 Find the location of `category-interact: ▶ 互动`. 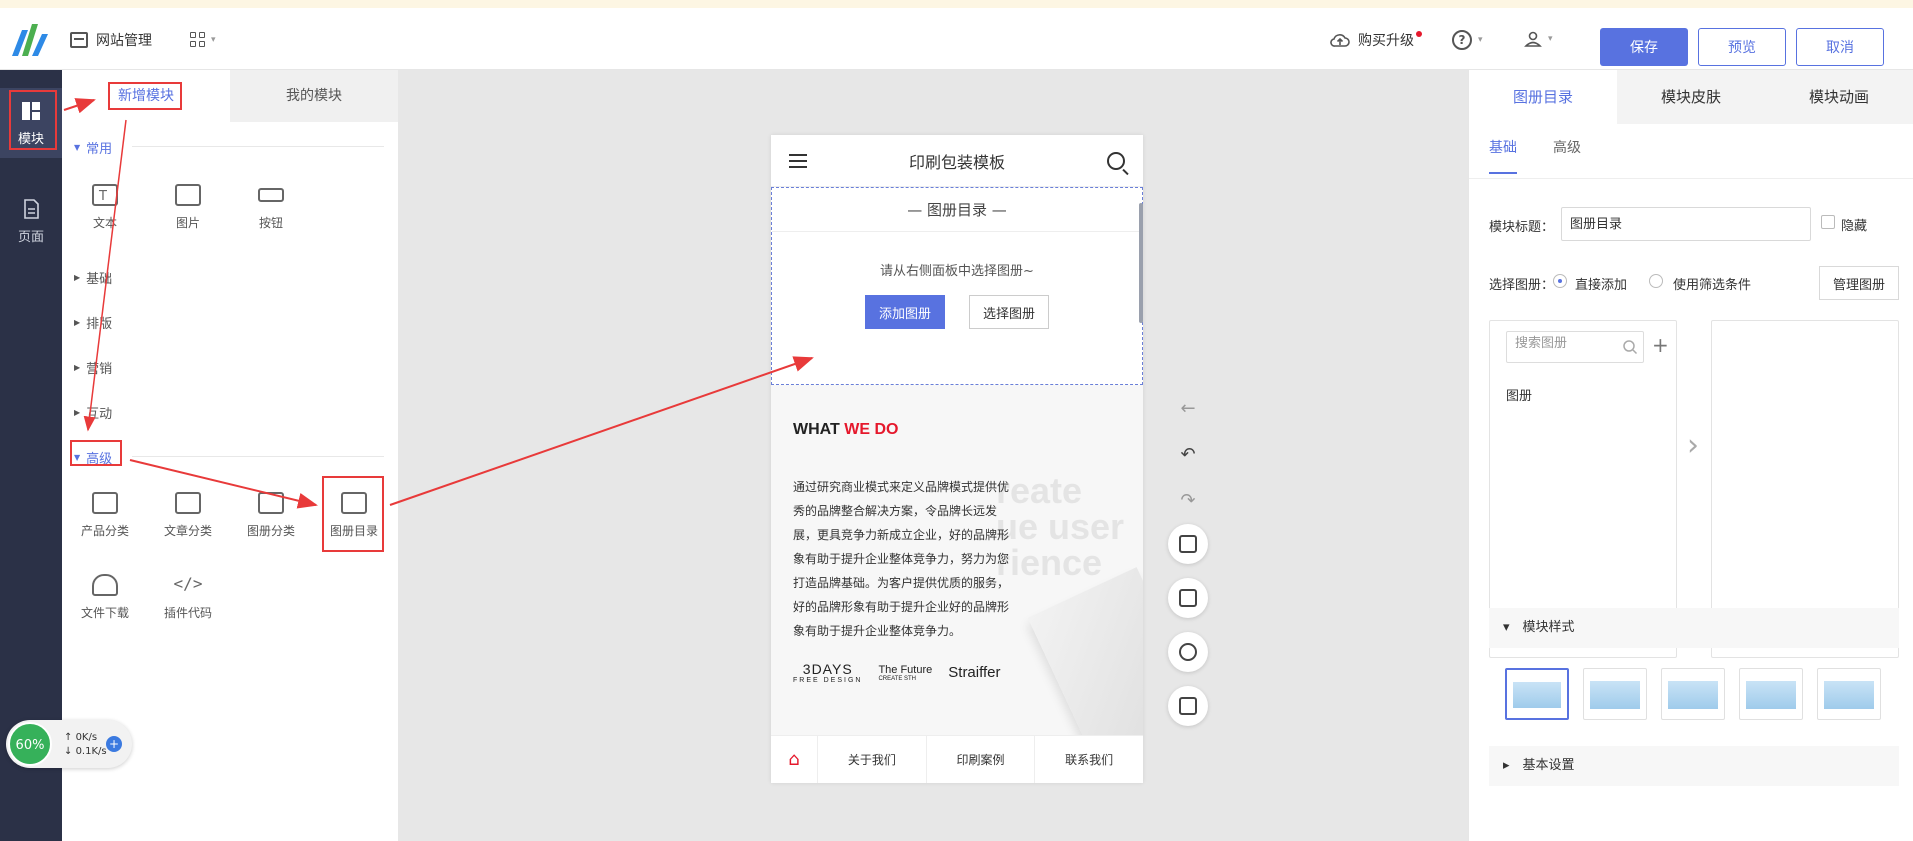

category-interact: ▶ 互动 is located at coordinates (93, 412).